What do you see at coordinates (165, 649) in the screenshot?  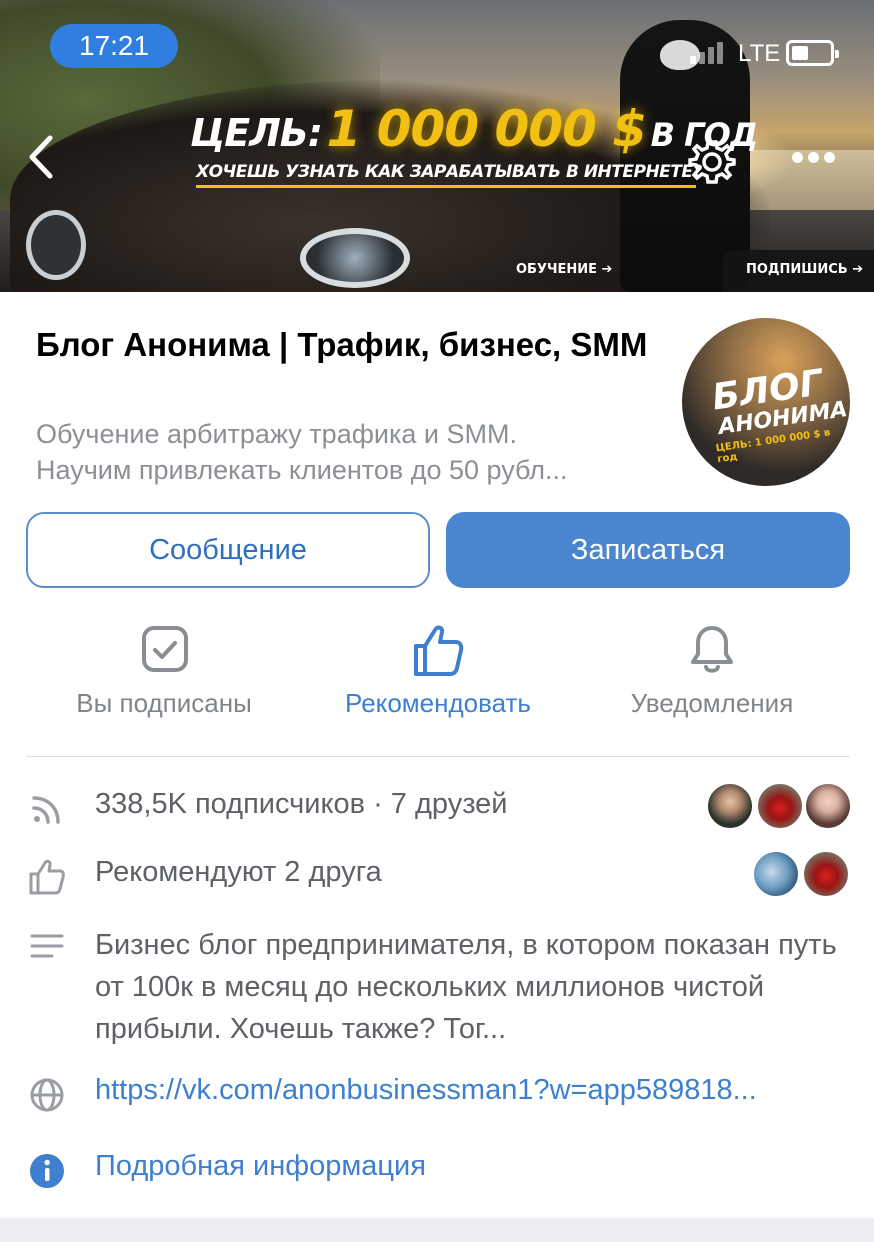 I see `checkbox-checked-icon` at bounding box center [165, 649].